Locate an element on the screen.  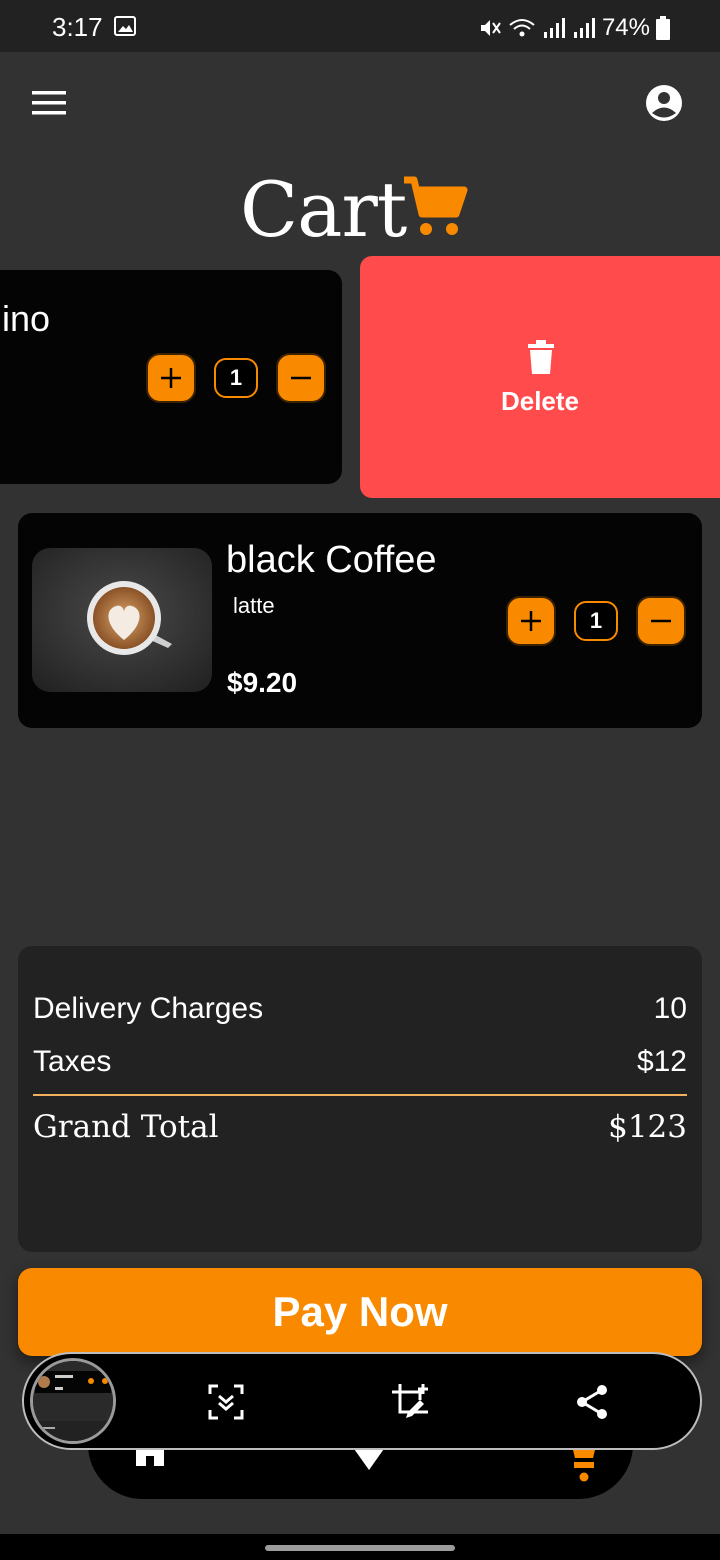
home-indicator is located at coordinates (360, 1548).